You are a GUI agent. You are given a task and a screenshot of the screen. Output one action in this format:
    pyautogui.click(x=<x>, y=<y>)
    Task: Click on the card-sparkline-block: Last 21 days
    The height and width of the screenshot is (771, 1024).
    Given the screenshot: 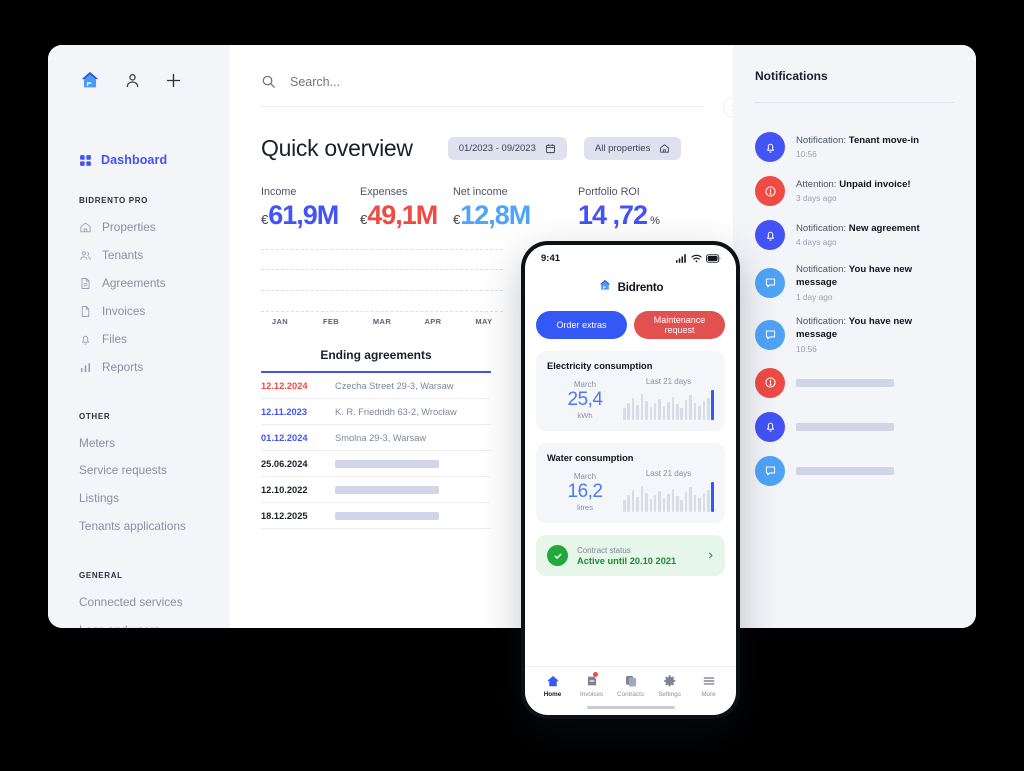 What is the action you would take?
    pyautogui.click(x=668, y=398)
    